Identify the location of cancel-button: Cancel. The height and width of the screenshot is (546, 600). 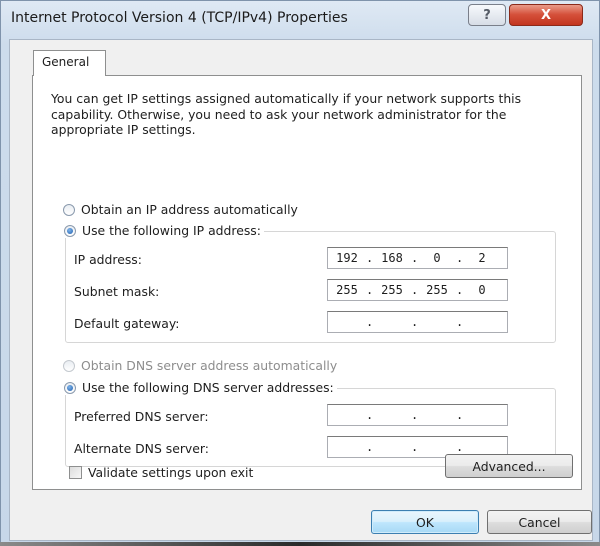
(539, 522).